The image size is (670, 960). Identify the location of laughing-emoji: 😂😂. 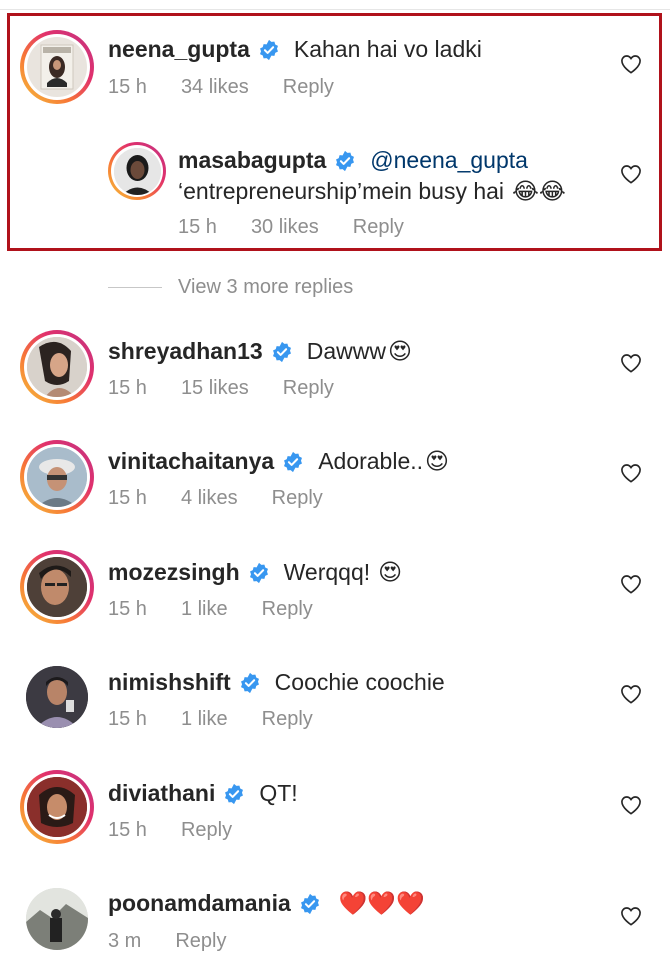
(539, 191).